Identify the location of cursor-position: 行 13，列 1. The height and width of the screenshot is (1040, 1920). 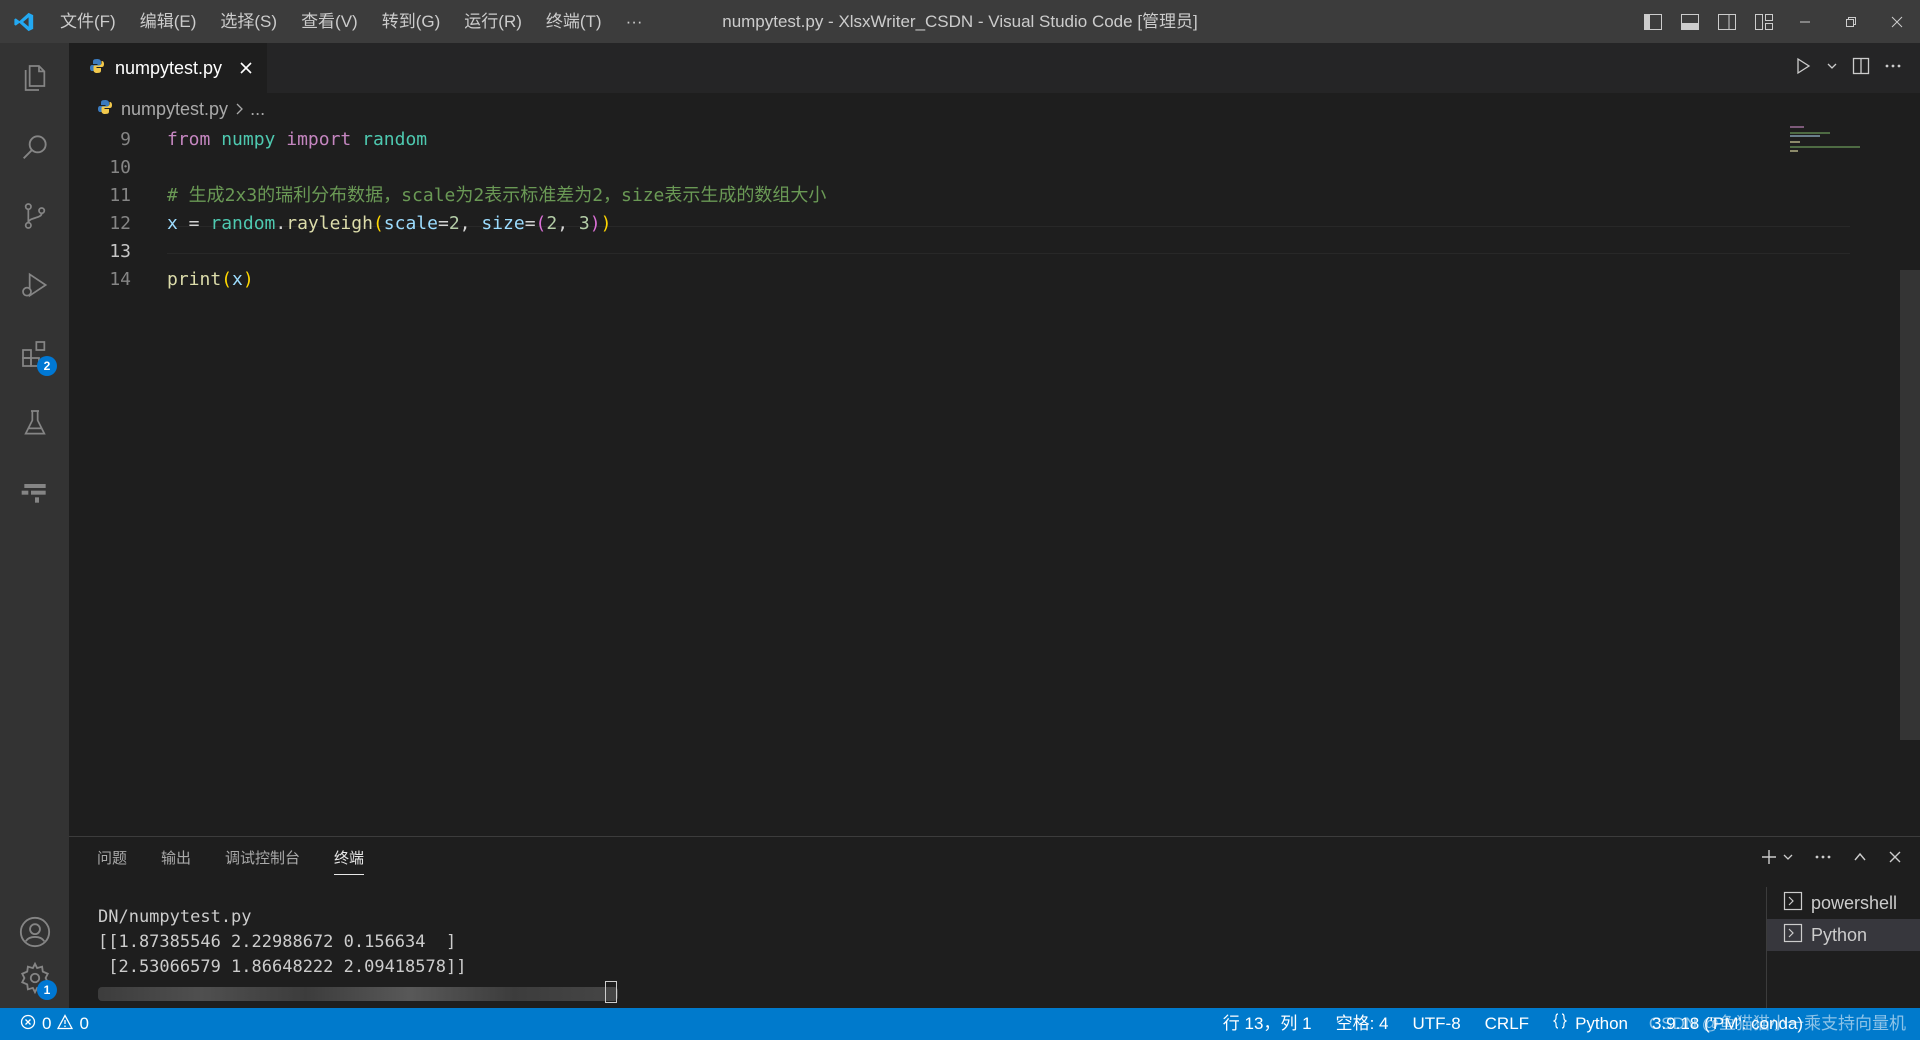
(1267, 1024).